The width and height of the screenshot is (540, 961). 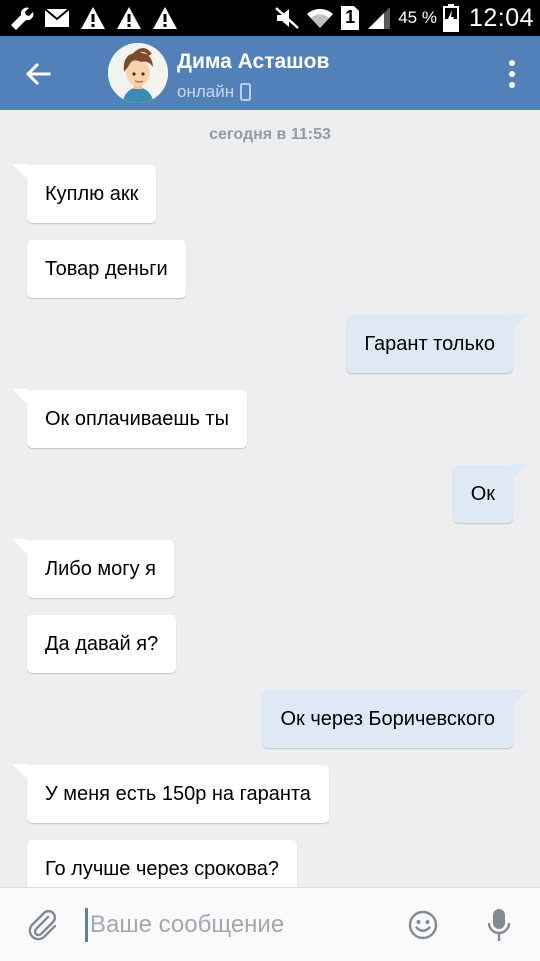 I want to click on battery-icon, so click(x=450, y=18).